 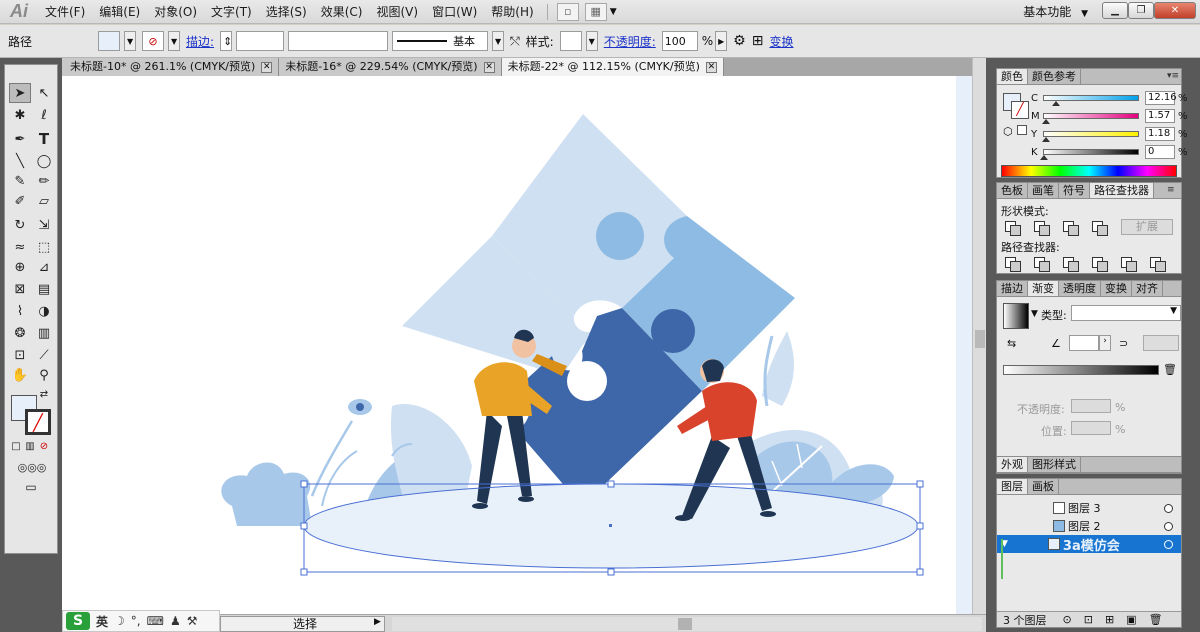 What do you see at coordinates (44, 355) in the screenshot?
I see `slice-tool-icon: ⟋` at bounding box center [44, 355].